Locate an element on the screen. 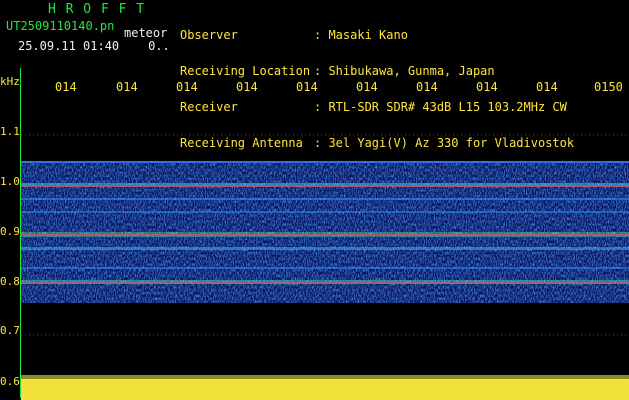 Image resolution: width=629 pixels, height=400 pixels. info-row: Observer : Masaki Kano is located at coordinates (377, 35).